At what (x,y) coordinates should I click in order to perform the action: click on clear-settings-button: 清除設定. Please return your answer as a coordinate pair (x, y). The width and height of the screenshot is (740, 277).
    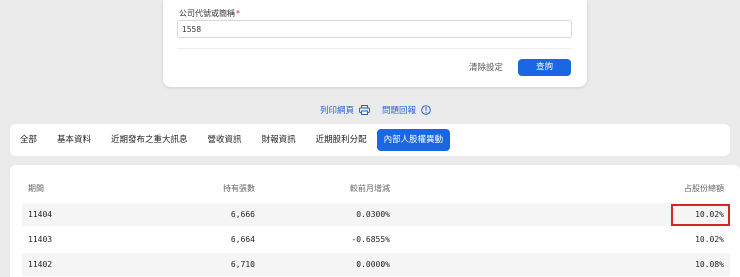
    Looking at the image, I should click on (486, 67).